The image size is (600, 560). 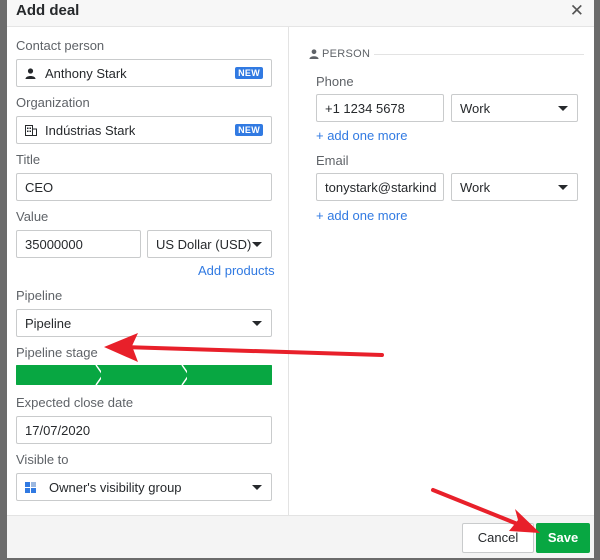 What do you see at coordinates (144, 430) in the screenshot?
I see `expected-close-date-input: 17/07/2020` at bounding box center [144, 430].